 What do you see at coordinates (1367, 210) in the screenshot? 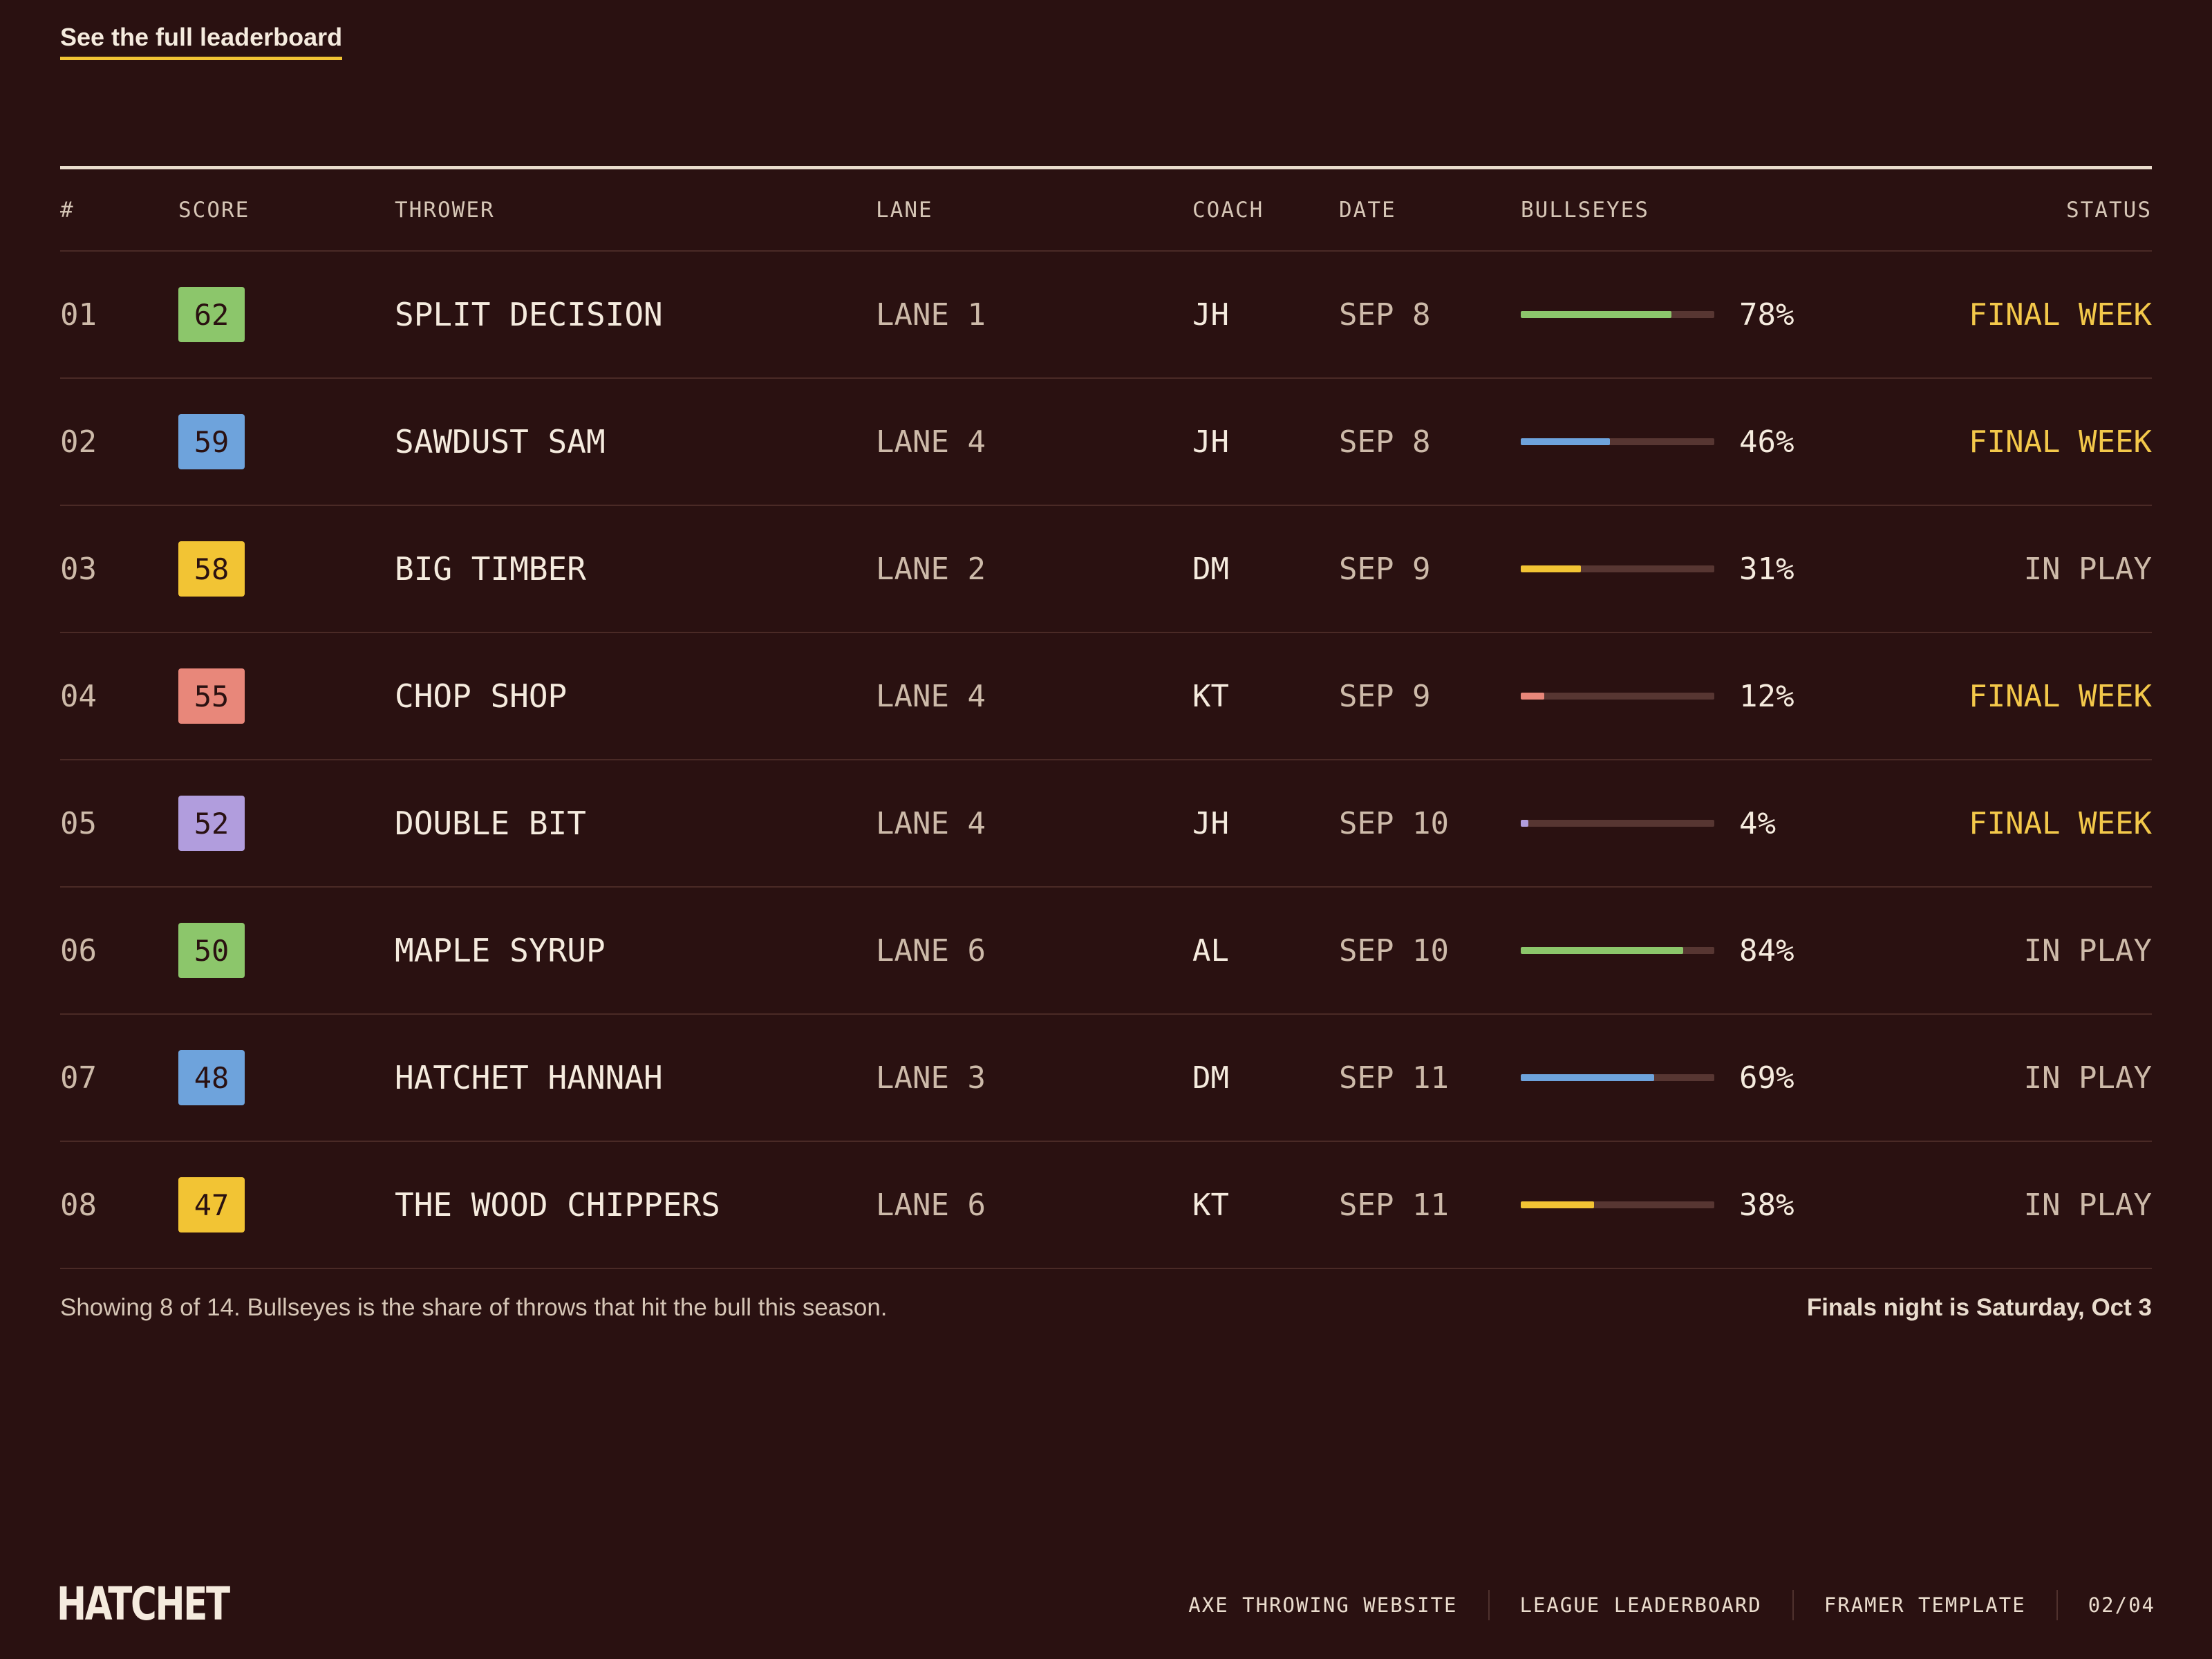
I see `header-date: DATE` at bounding box center [1367, 210].